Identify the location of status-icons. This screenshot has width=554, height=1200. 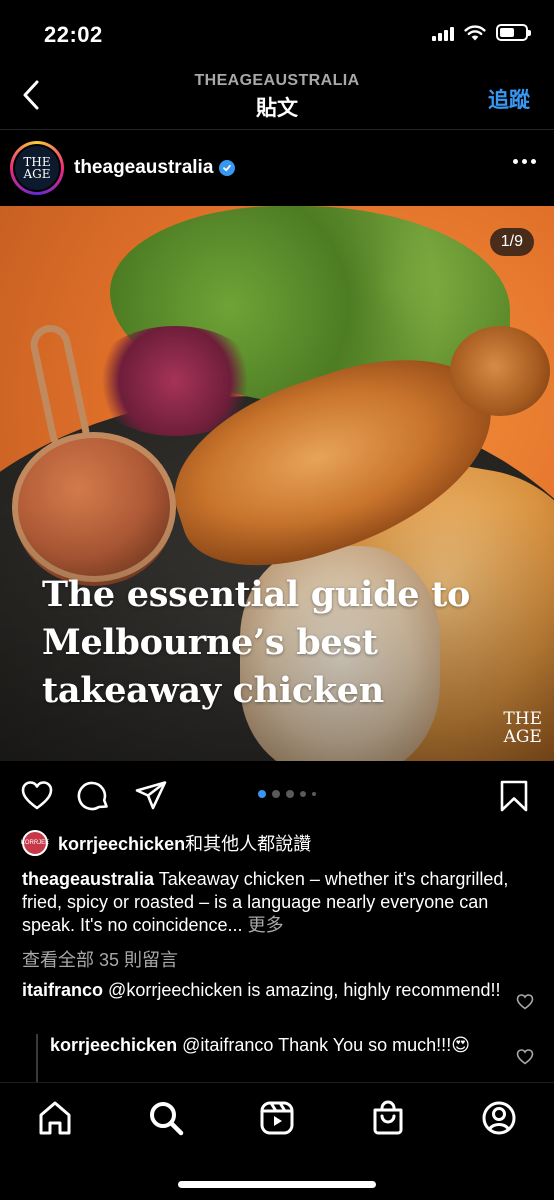
(481, 32).